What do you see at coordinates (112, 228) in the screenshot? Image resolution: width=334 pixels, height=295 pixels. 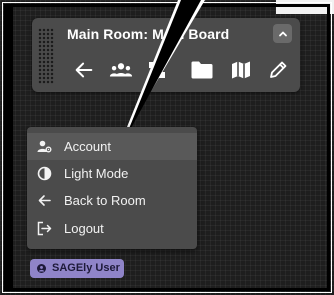 I see `menu-item-logout: Logout` at bounding box center [112, 228].